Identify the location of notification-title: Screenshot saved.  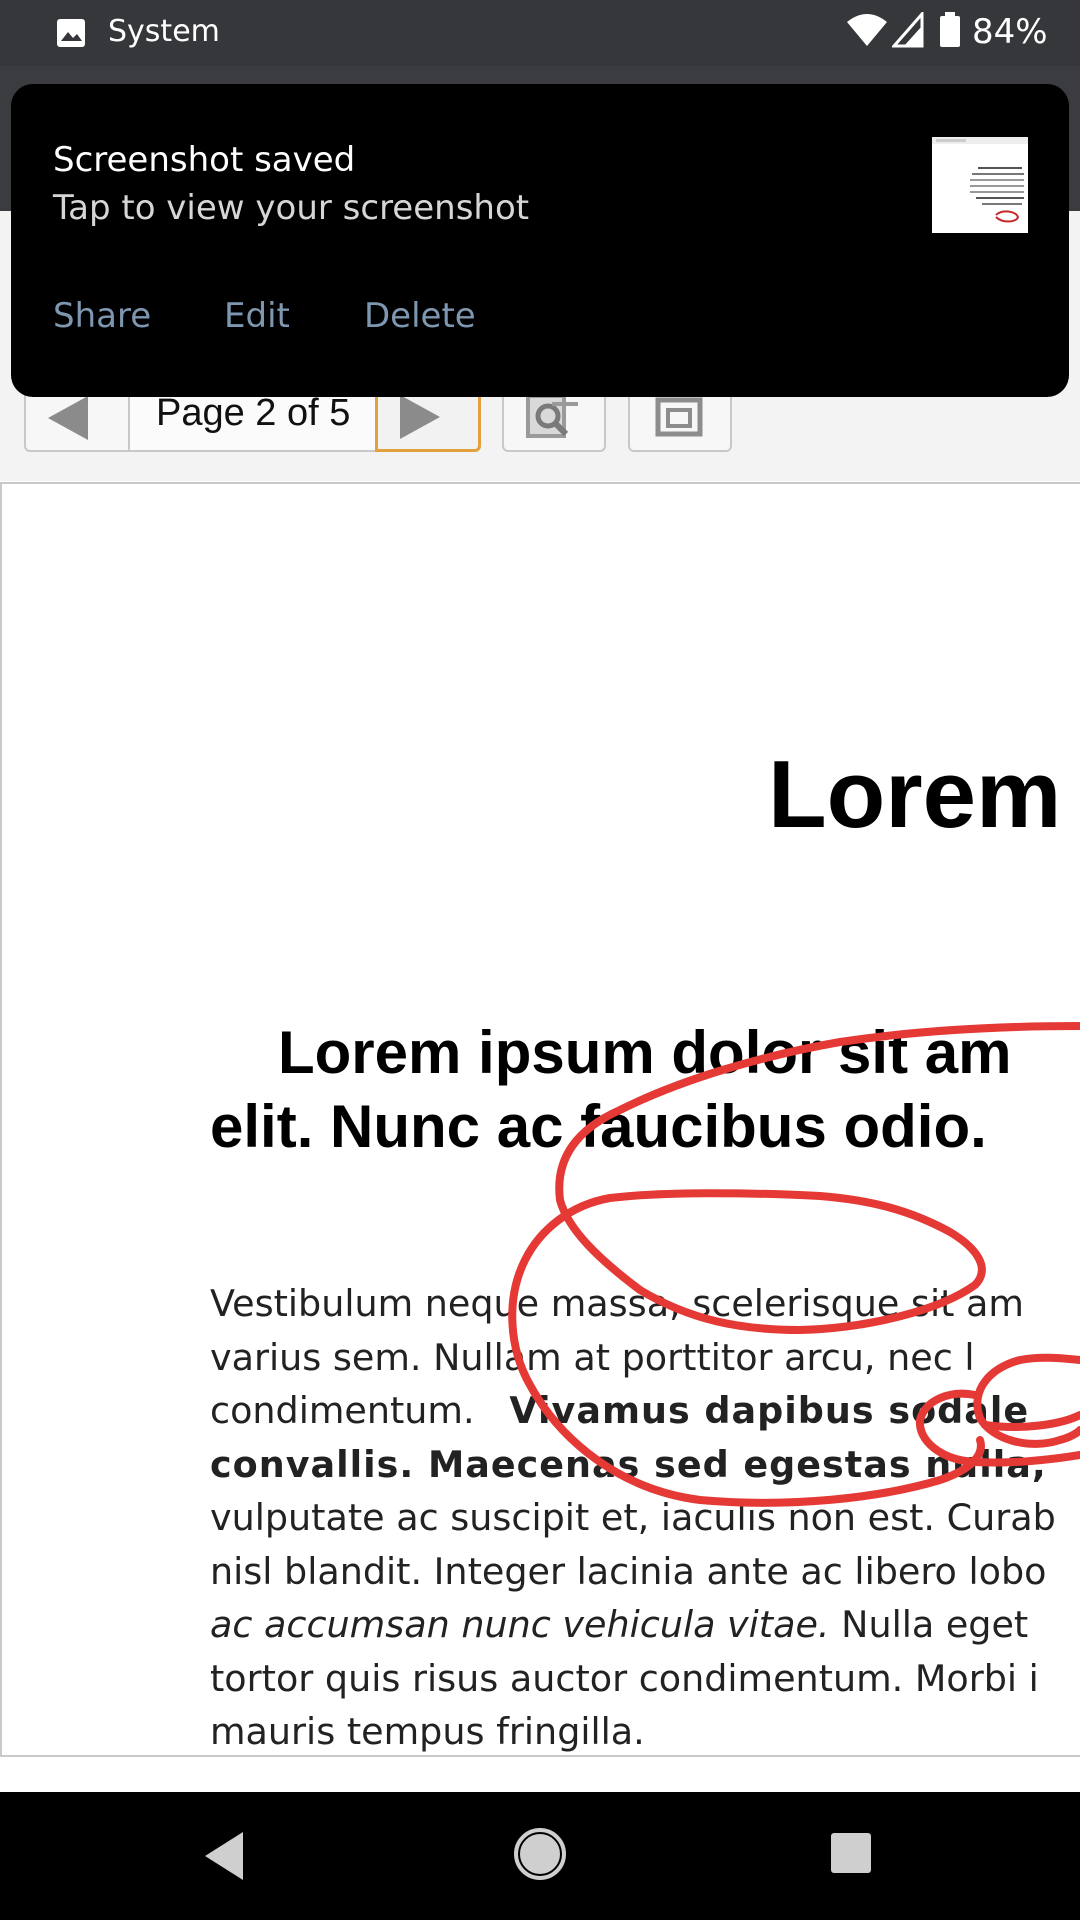
(204, 160).